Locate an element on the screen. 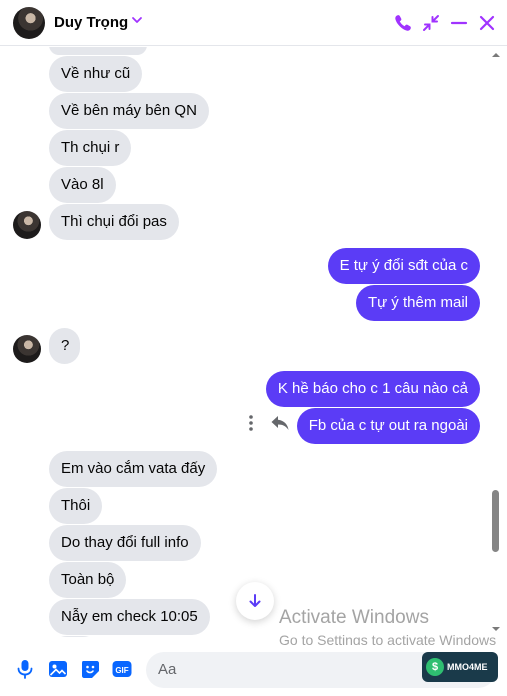 The height and width of the screenshot is (696, 507). message-bubble: Fb của c tự out ra ngoài is located at coordinates (388, 426).